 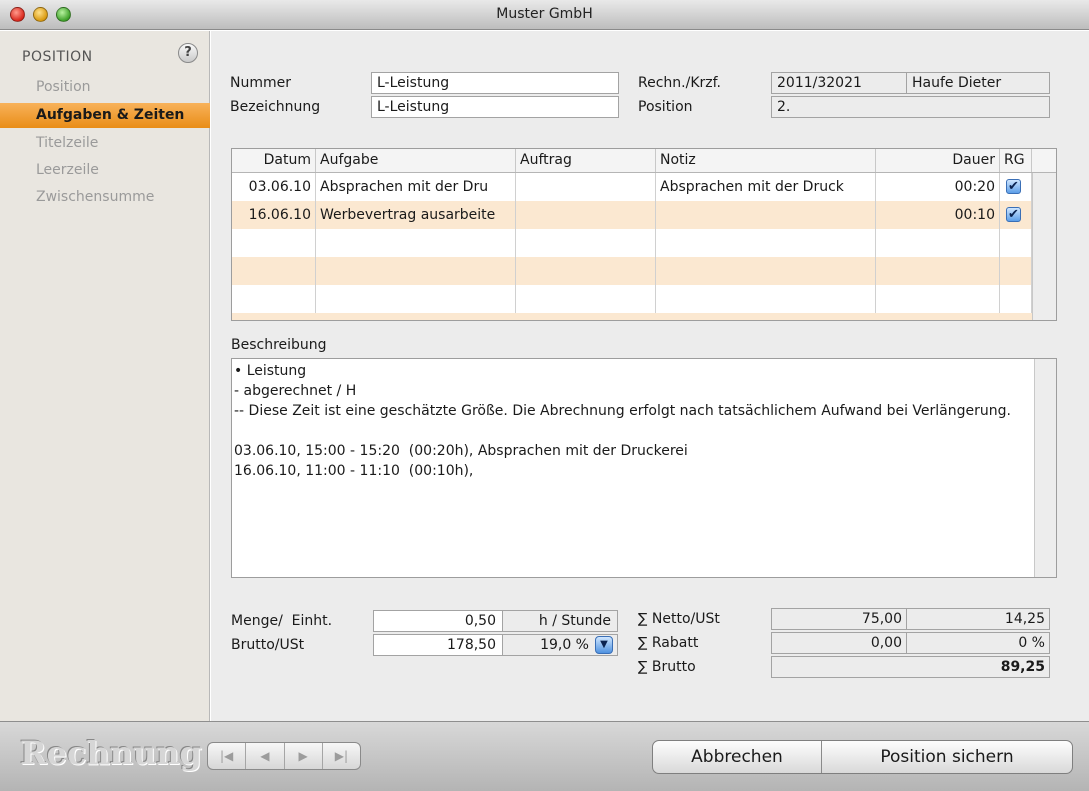 What do you see at coordinates (604, 645) in the screenshot?
I see `ust-dropdown-icon: ▼` at bounding box center [604, 645].